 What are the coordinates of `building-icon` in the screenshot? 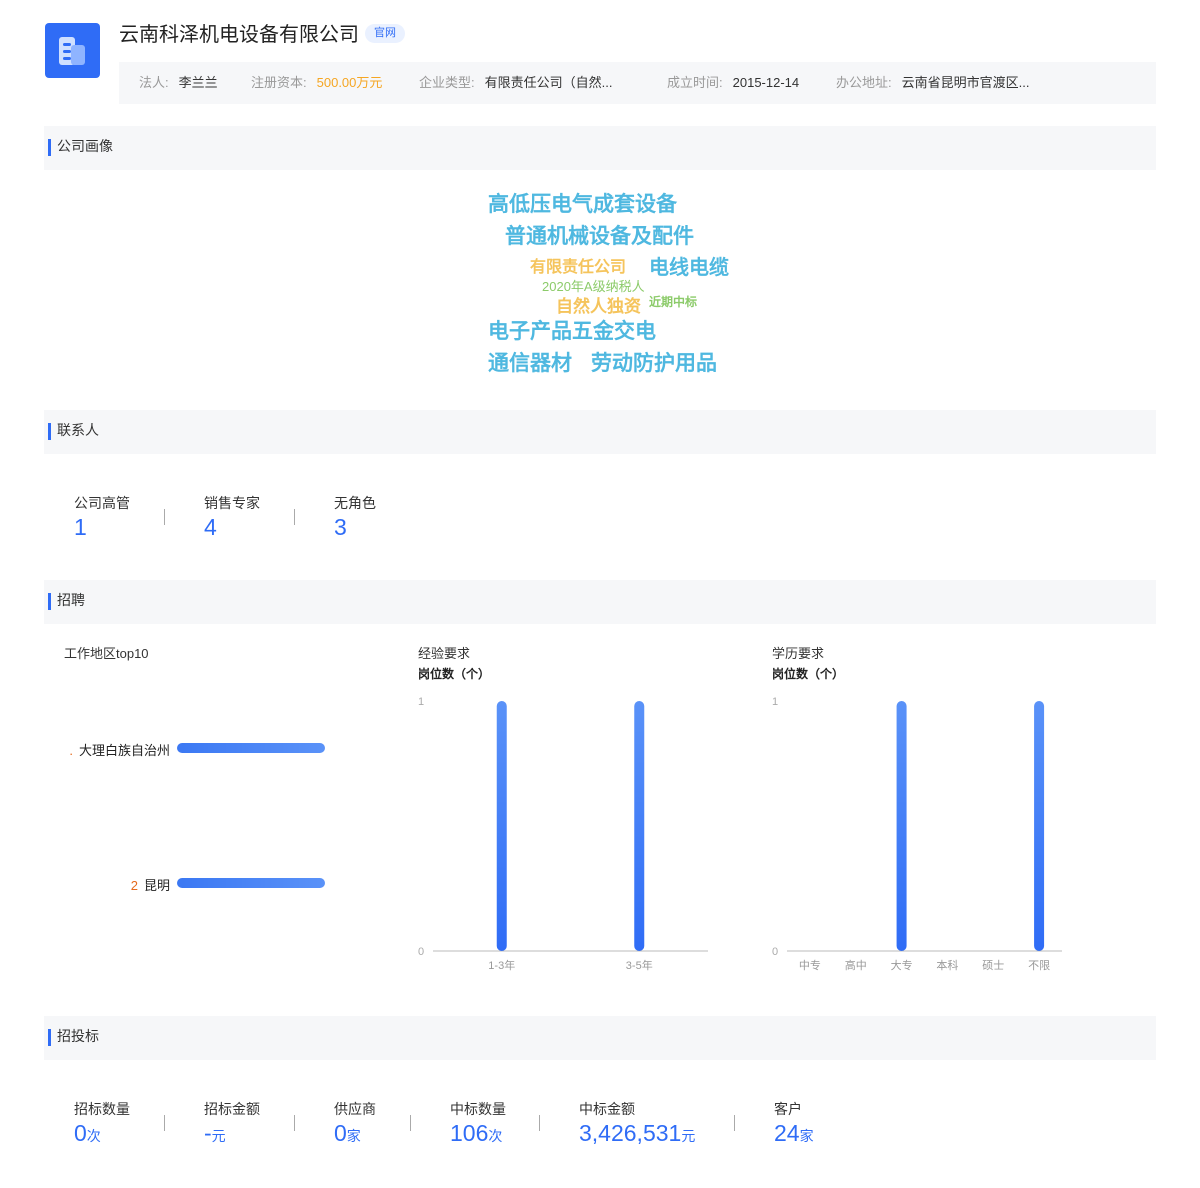 It's located at (72, 51).